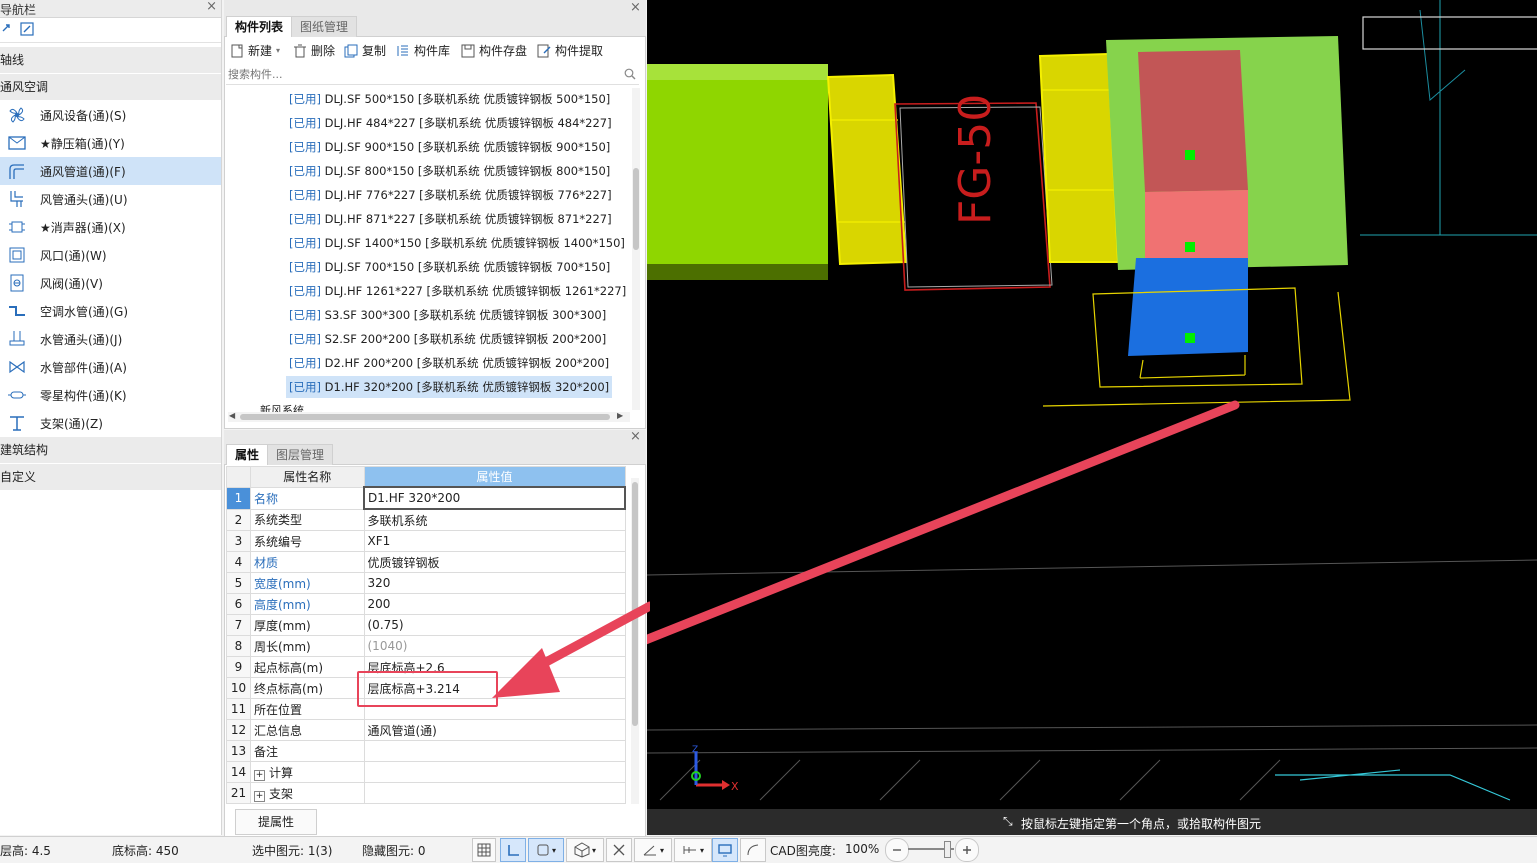 This screenshot has height=863, width=1537. I want to click on scroll-right-icon: ▶, so click(620, 415).